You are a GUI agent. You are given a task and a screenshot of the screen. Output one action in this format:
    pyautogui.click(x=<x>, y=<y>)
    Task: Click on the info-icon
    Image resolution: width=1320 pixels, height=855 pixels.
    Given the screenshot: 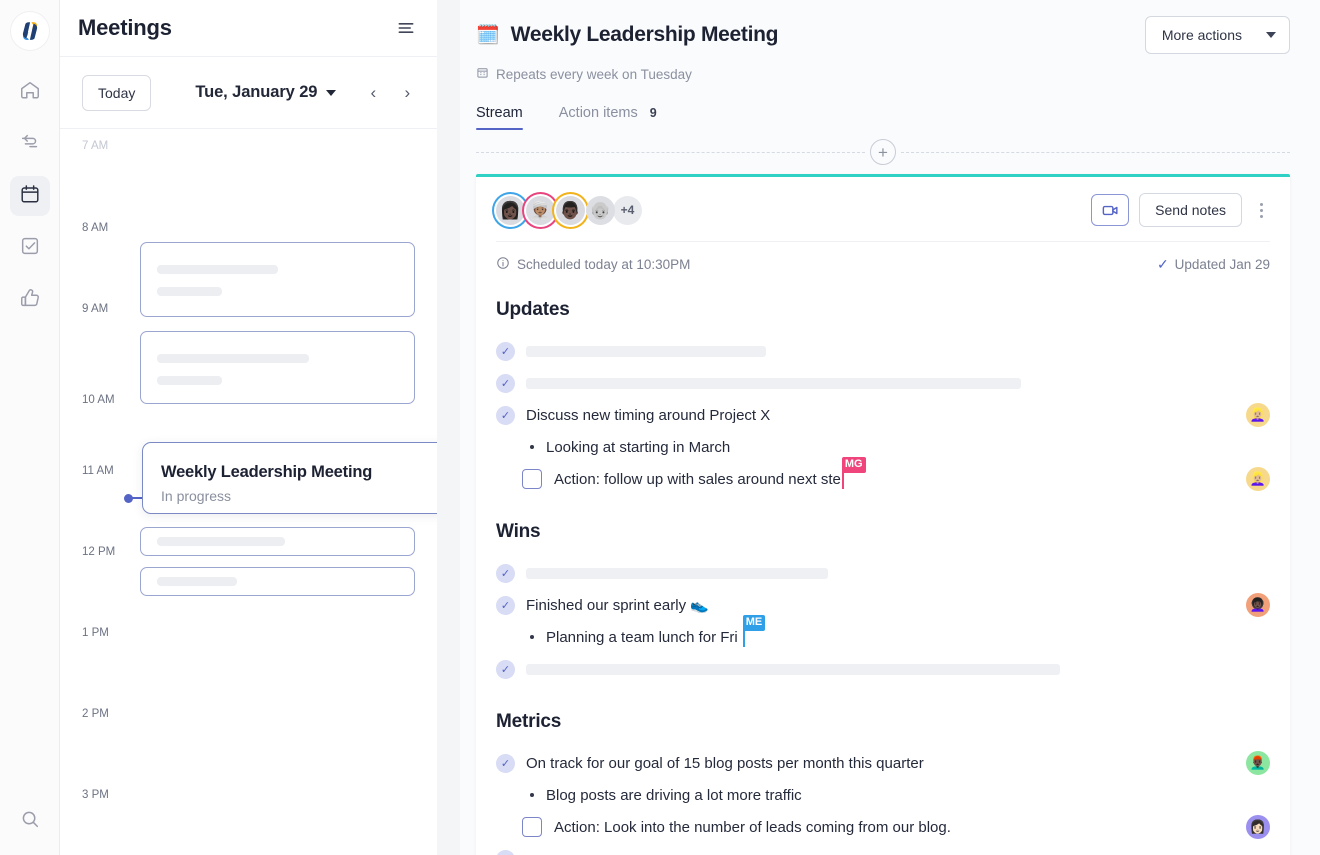 What is the action you would take?
    pyautogui.click(x=503, y=264)
    